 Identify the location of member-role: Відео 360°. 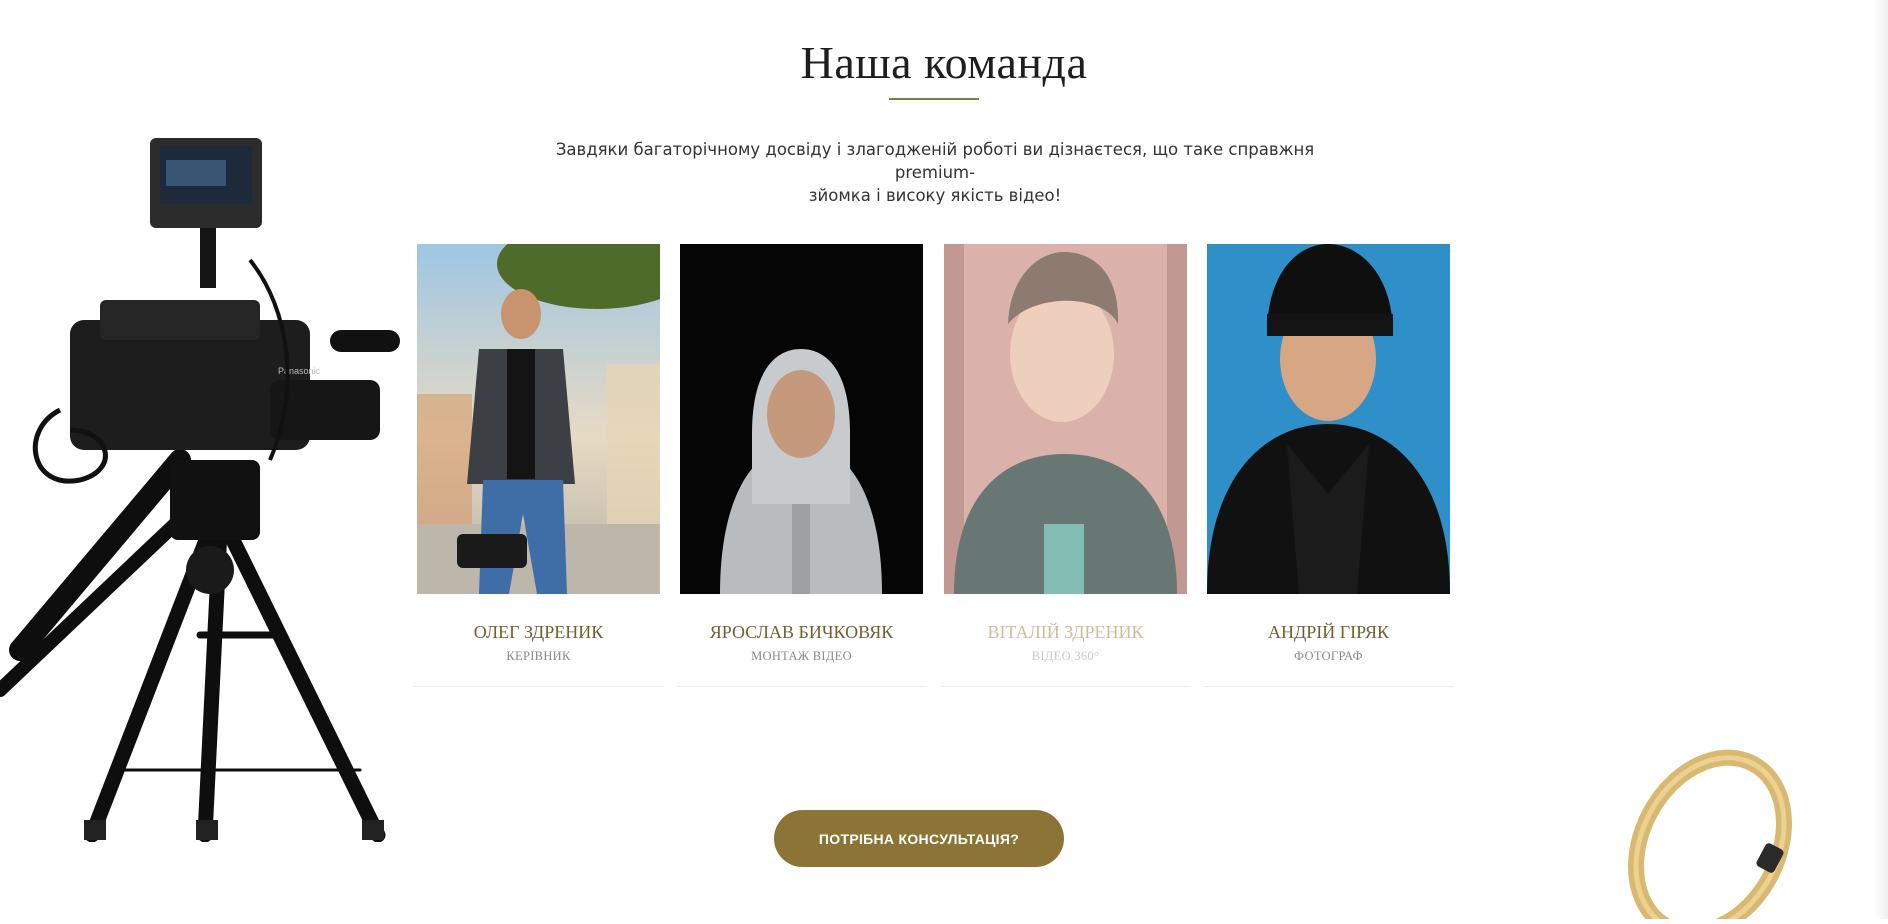
(1065, 656).